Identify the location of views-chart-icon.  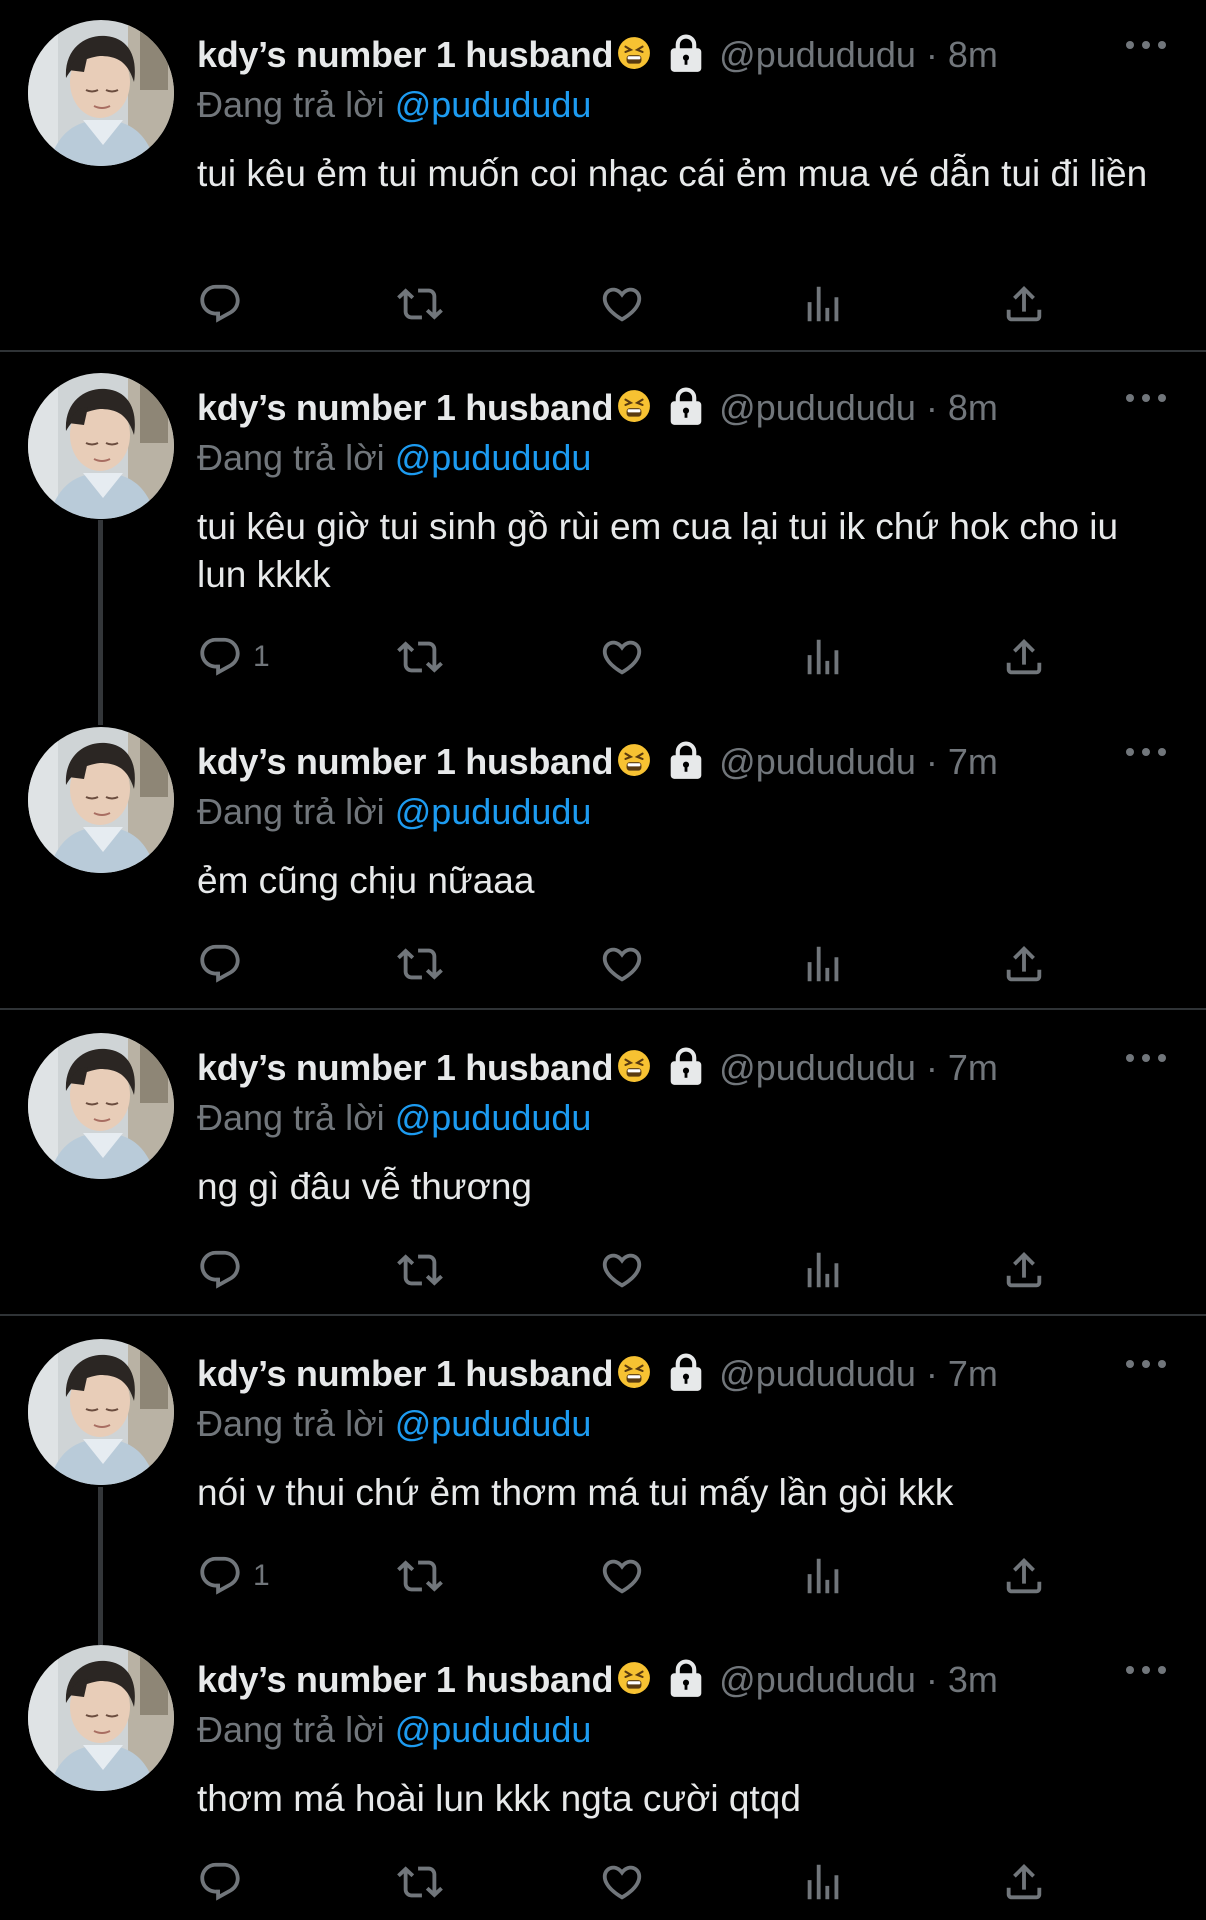
(823, 1882).